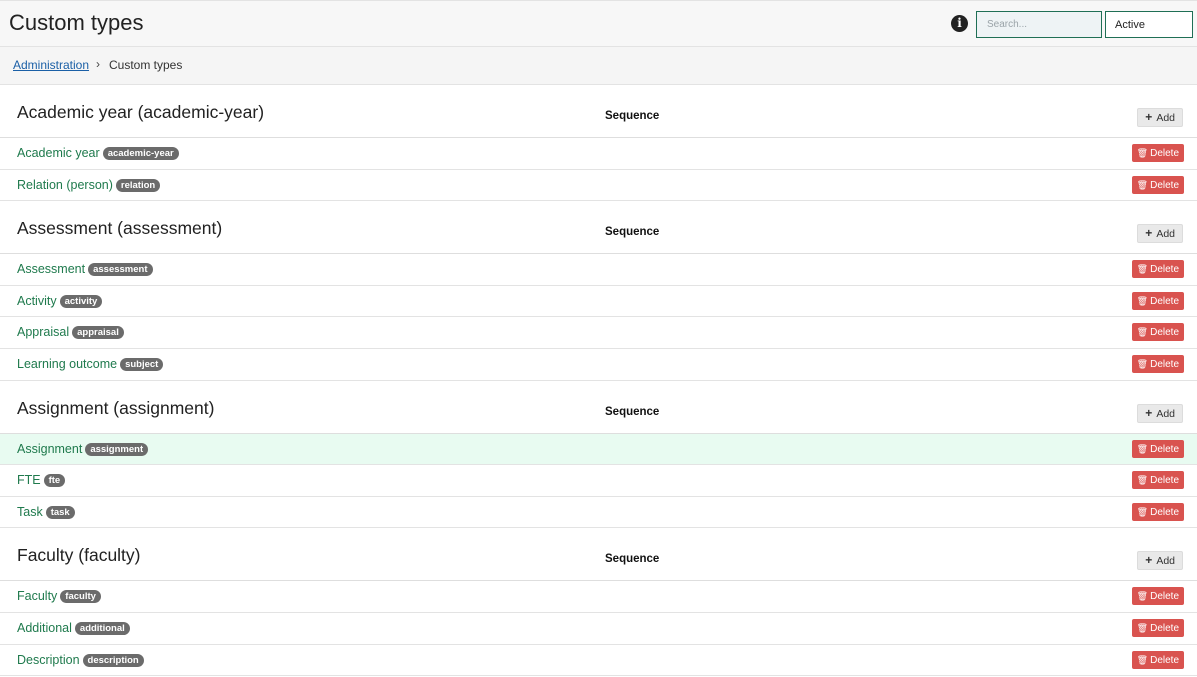  Describe the element at coordinates (1149, 24) in the screenshot. I see `status-select: Active` at that location.